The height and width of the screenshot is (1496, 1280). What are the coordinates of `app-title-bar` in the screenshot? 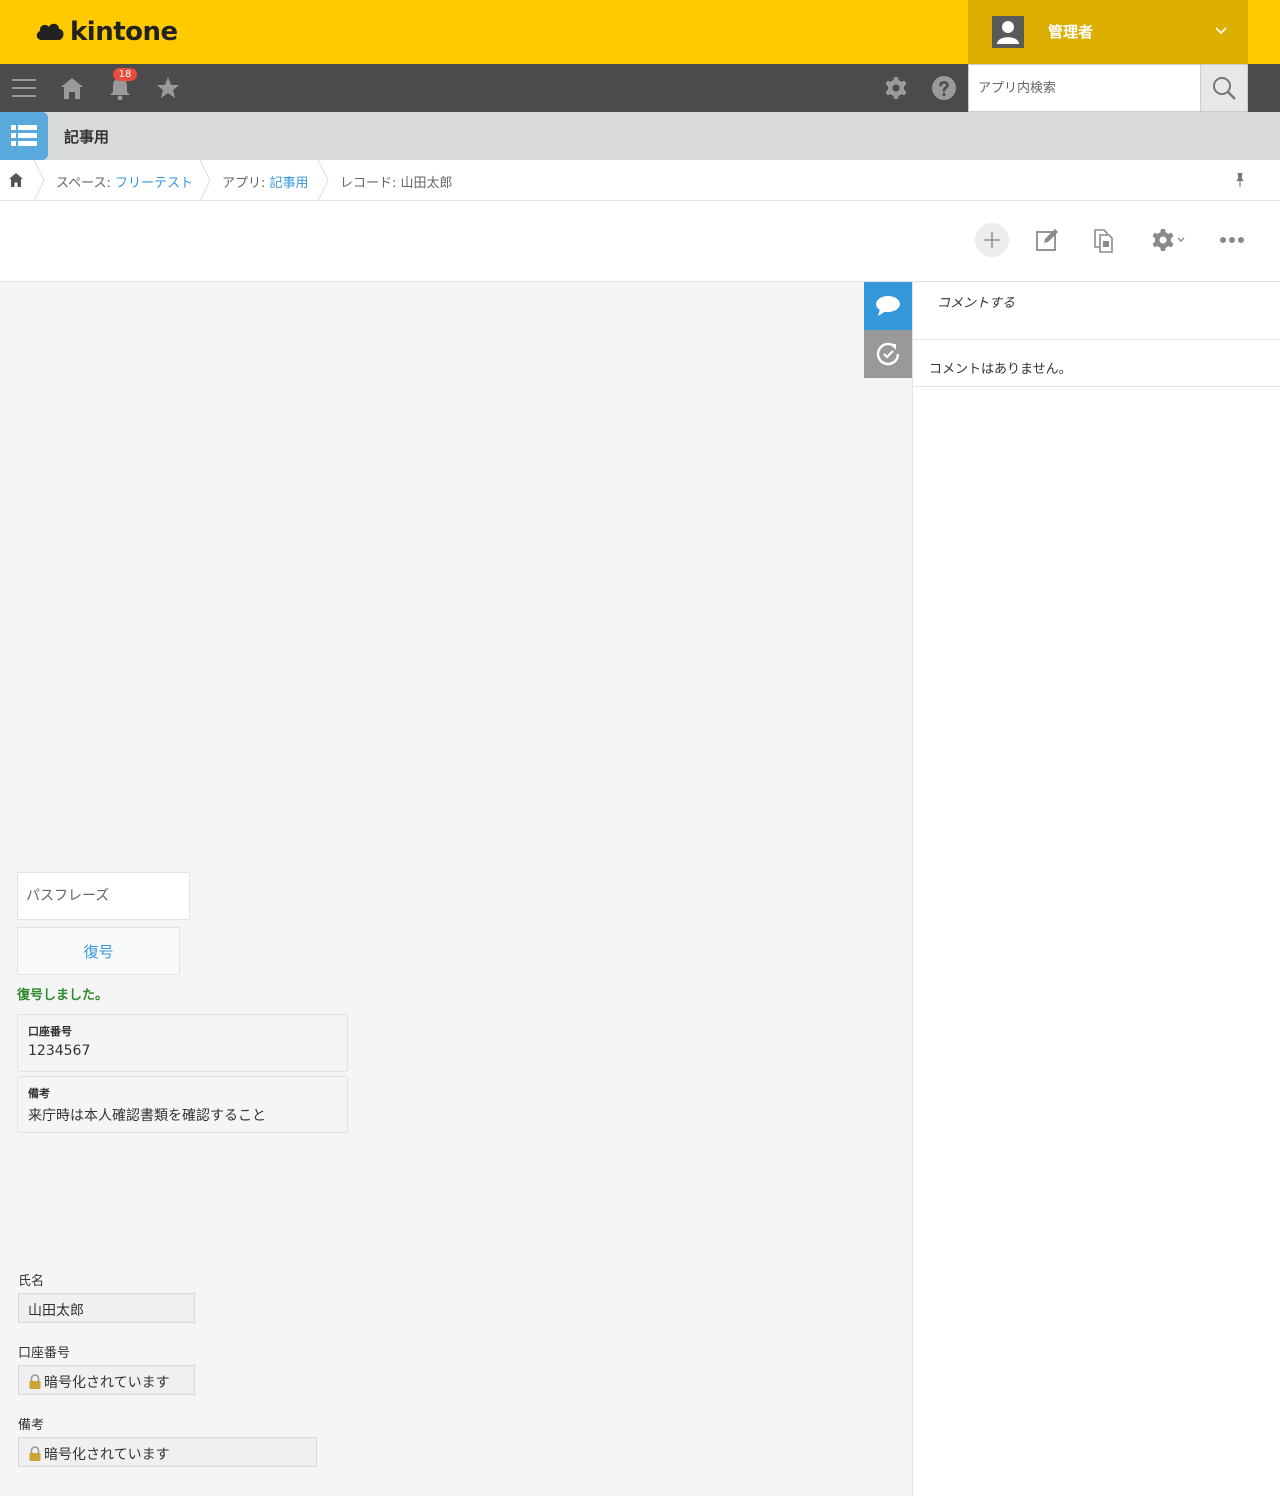 It's located at (640, 136).